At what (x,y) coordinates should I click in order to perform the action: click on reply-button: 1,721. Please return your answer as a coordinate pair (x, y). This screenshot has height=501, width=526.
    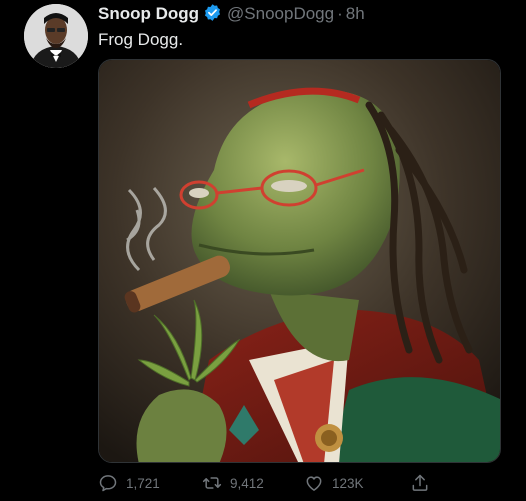
    Looking at the image, I should click on (129, 483).